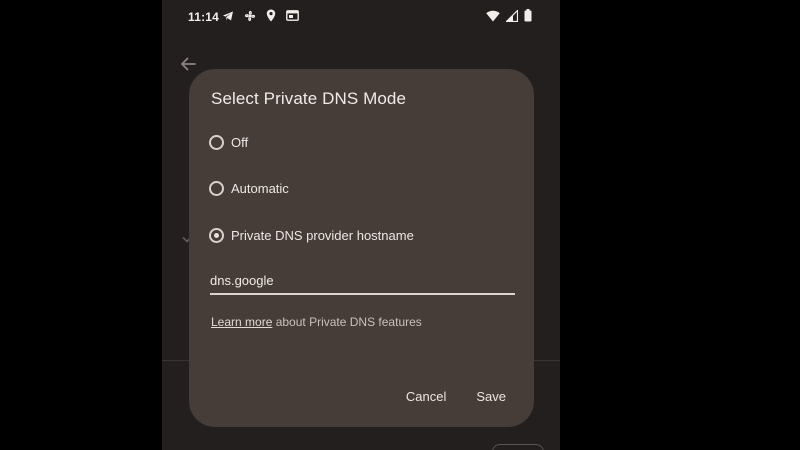 The height and width of the screenshot is (450, 800). What do you see at coordinates (260, 188) in the screenshot?
I see `option-label: Automatic` at bounding box center [260, 188].